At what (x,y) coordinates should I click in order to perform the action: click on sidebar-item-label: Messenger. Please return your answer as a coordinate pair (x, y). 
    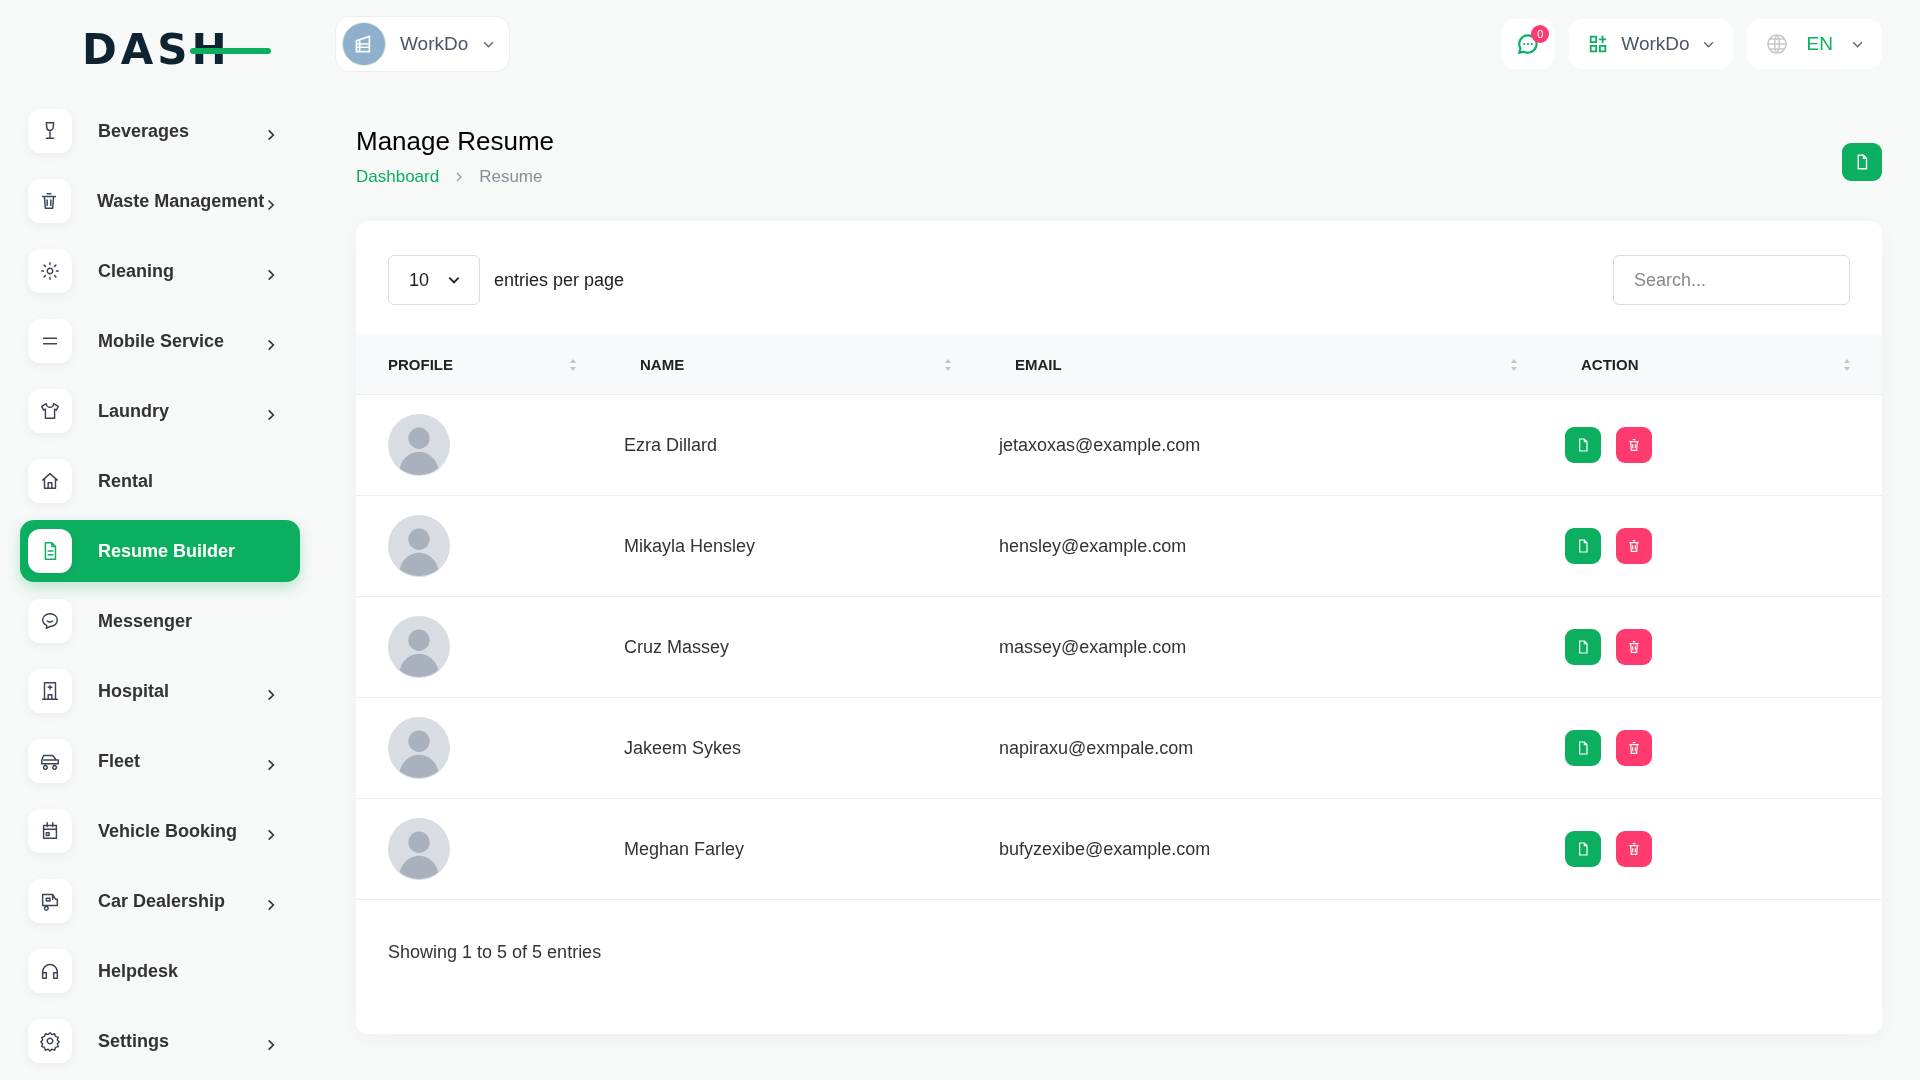
    Looking at the image, I should click on (146, 621).